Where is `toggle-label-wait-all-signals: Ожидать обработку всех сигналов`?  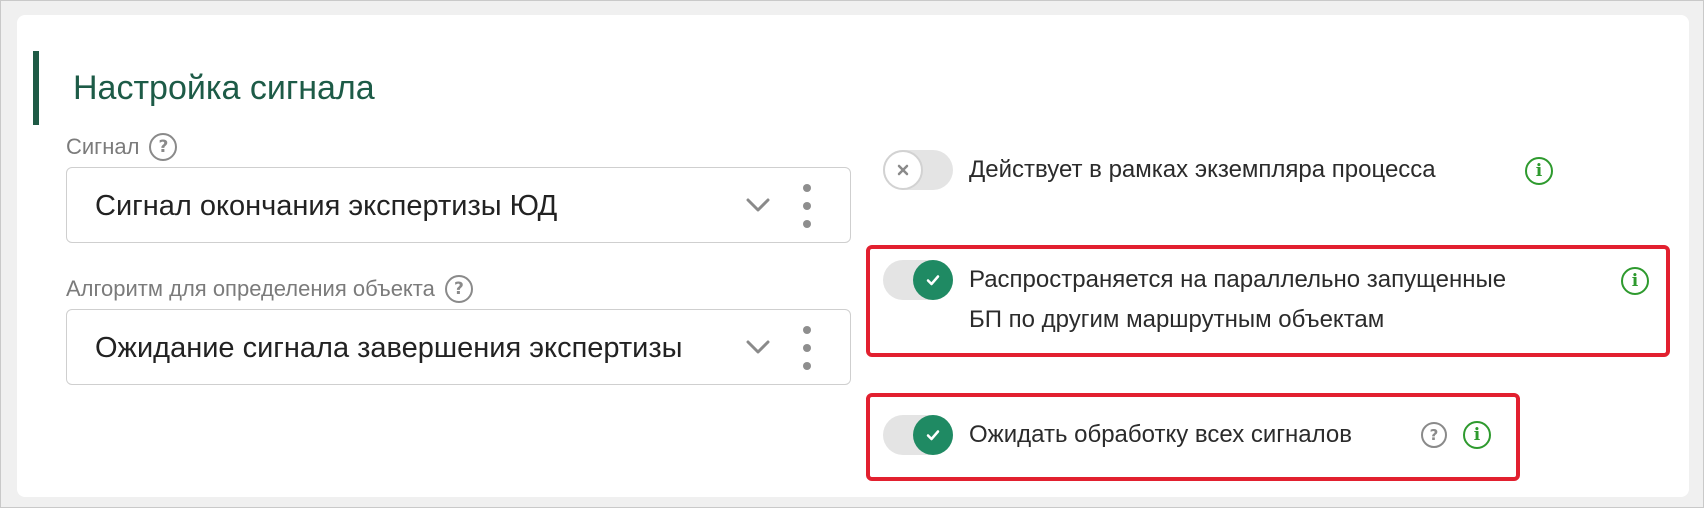
toggle-label-wait-all-signals: Ожидать обработку всех сигналов is located at coordinates (1161, 434).